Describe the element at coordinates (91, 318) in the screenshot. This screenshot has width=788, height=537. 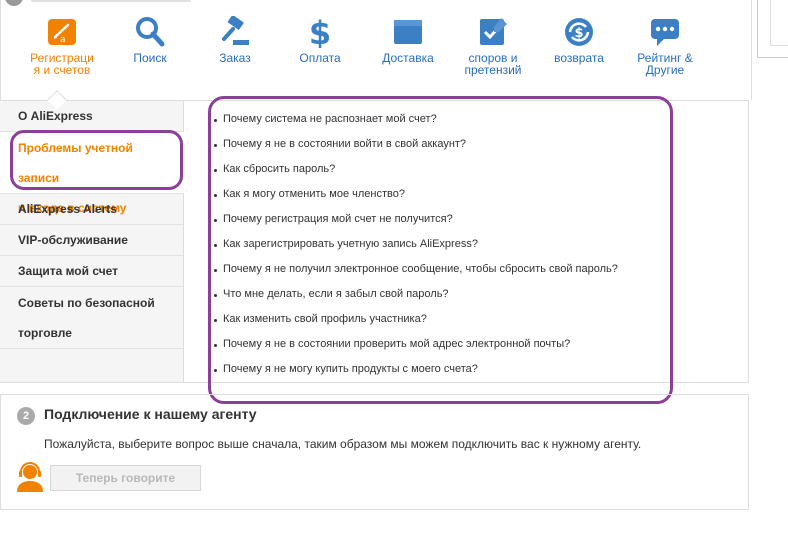
I see `sidebar-item-safe-trading: Советы по безопасной торговле` at that location.